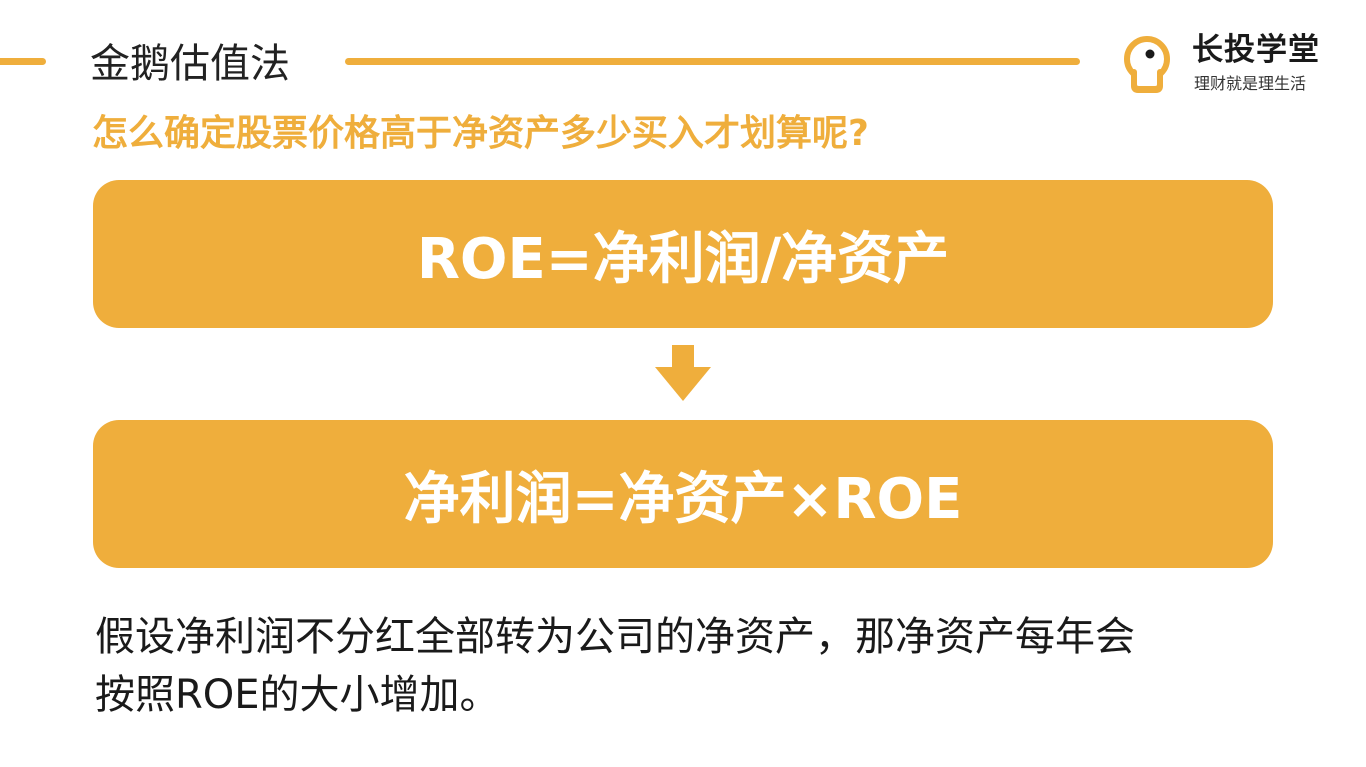  I want to click on brand-logo: 长投学堂 理财就是理生活, so click(1228, 63).